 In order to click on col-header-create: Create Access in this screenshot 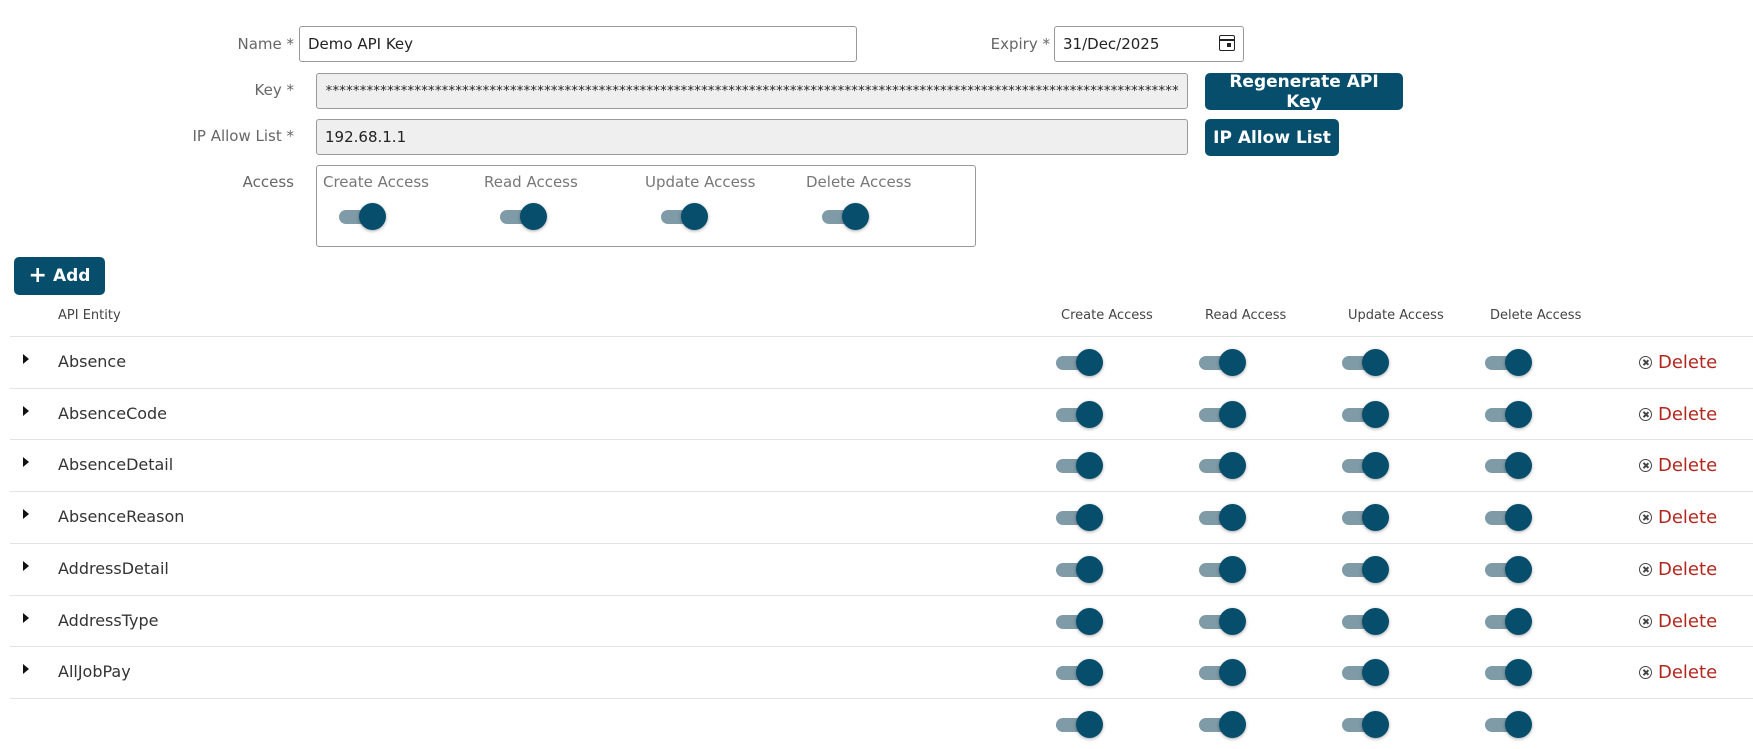, I will do `click(1107, 315)`.